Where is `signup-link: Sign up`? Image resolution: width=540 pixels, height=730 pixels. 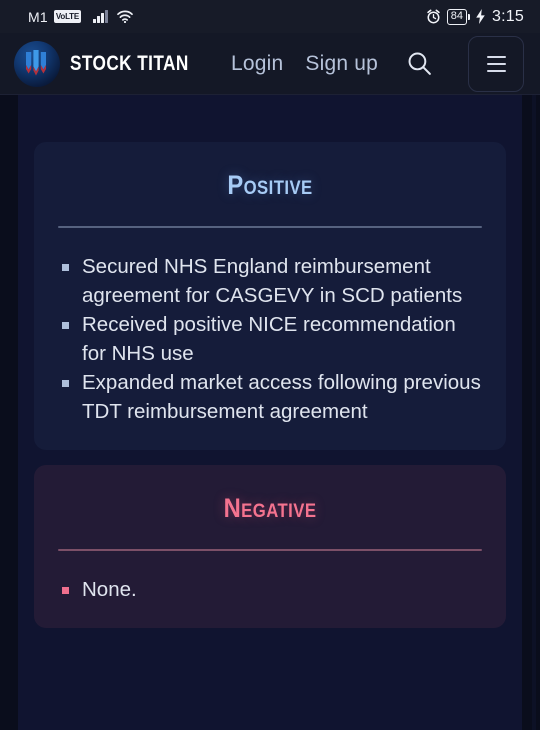 signup-link: Sign up is located at coordinates (341, 64).